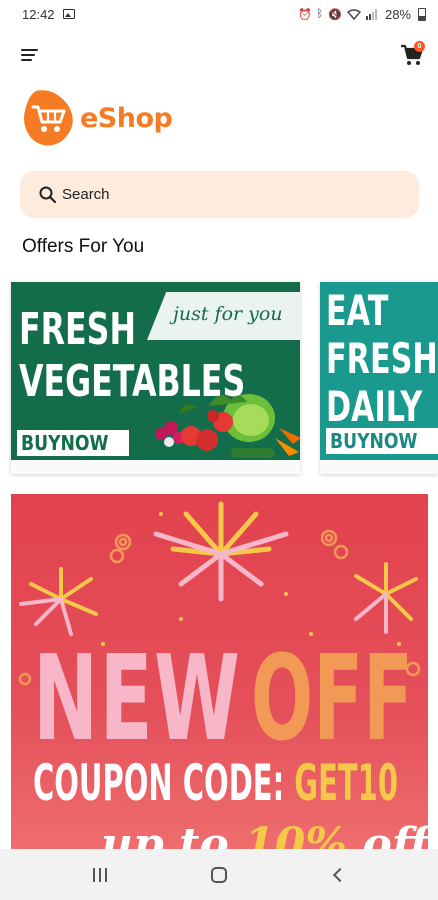 Image resolution: width=438 pixels, height=900 pixels. I want to click on cart-button: 0, so click(413, 55).